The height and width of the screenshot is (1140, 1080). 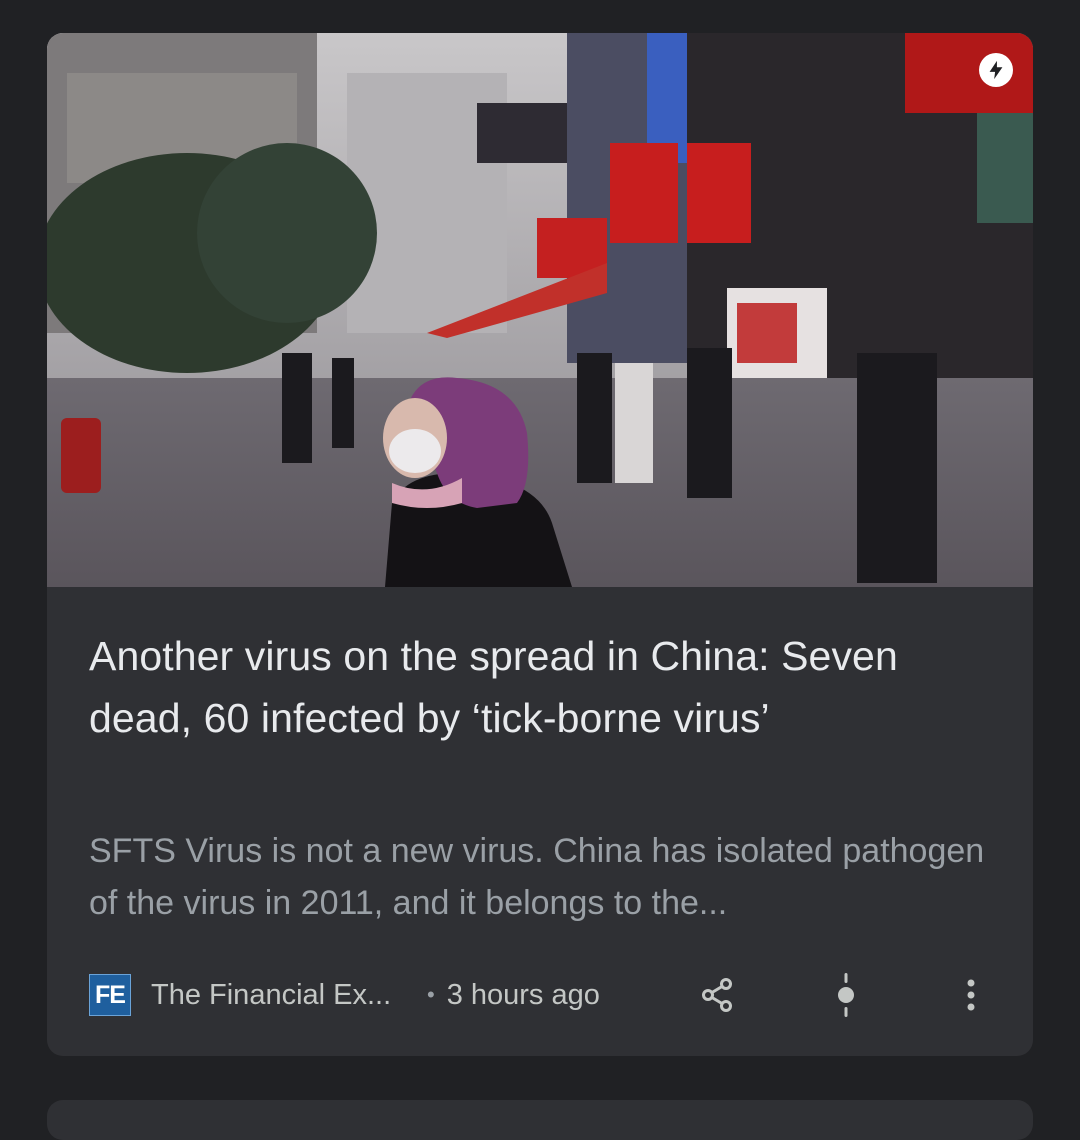 What do you see at coordinates (523, 994) in the screenshot?
I see `published-time: 3 hours ago` at bounding box center [523, 994].